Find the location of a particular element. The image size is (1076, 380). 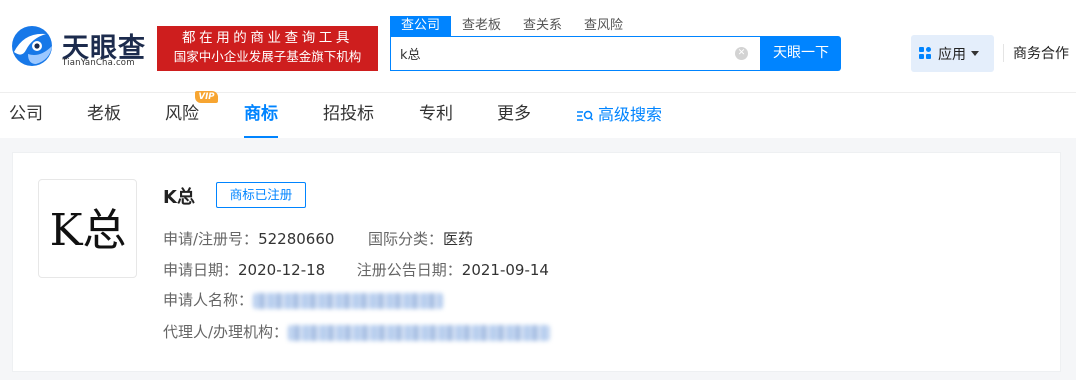

vip-badge: VIP is located at coordinates (206, 97).